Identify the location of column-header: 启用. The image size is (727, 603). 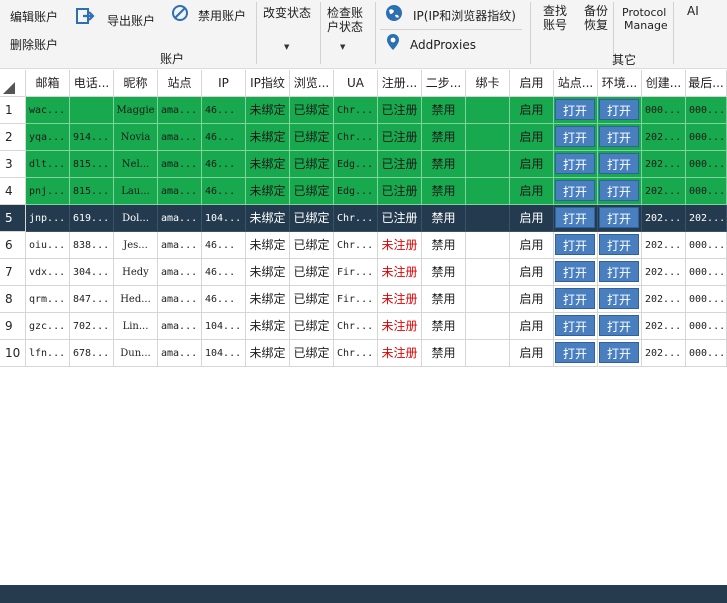
(532, 83).